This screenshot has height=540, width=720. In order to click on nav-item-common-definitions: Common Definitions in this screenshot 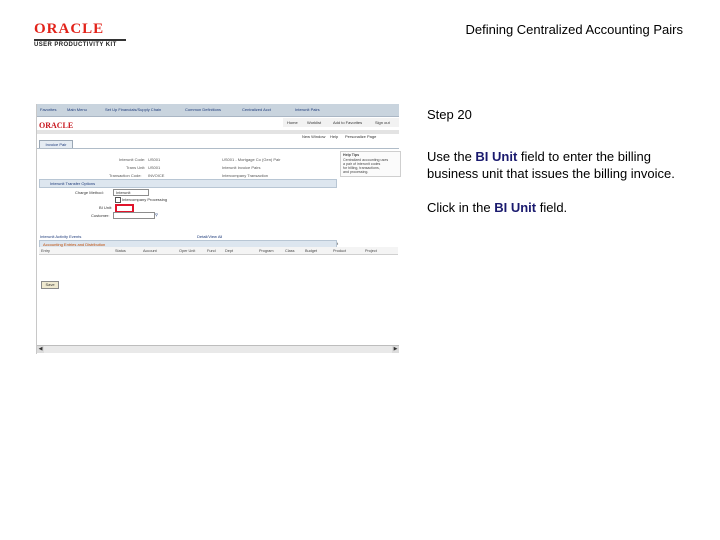, I will do `click(203, 109)`.